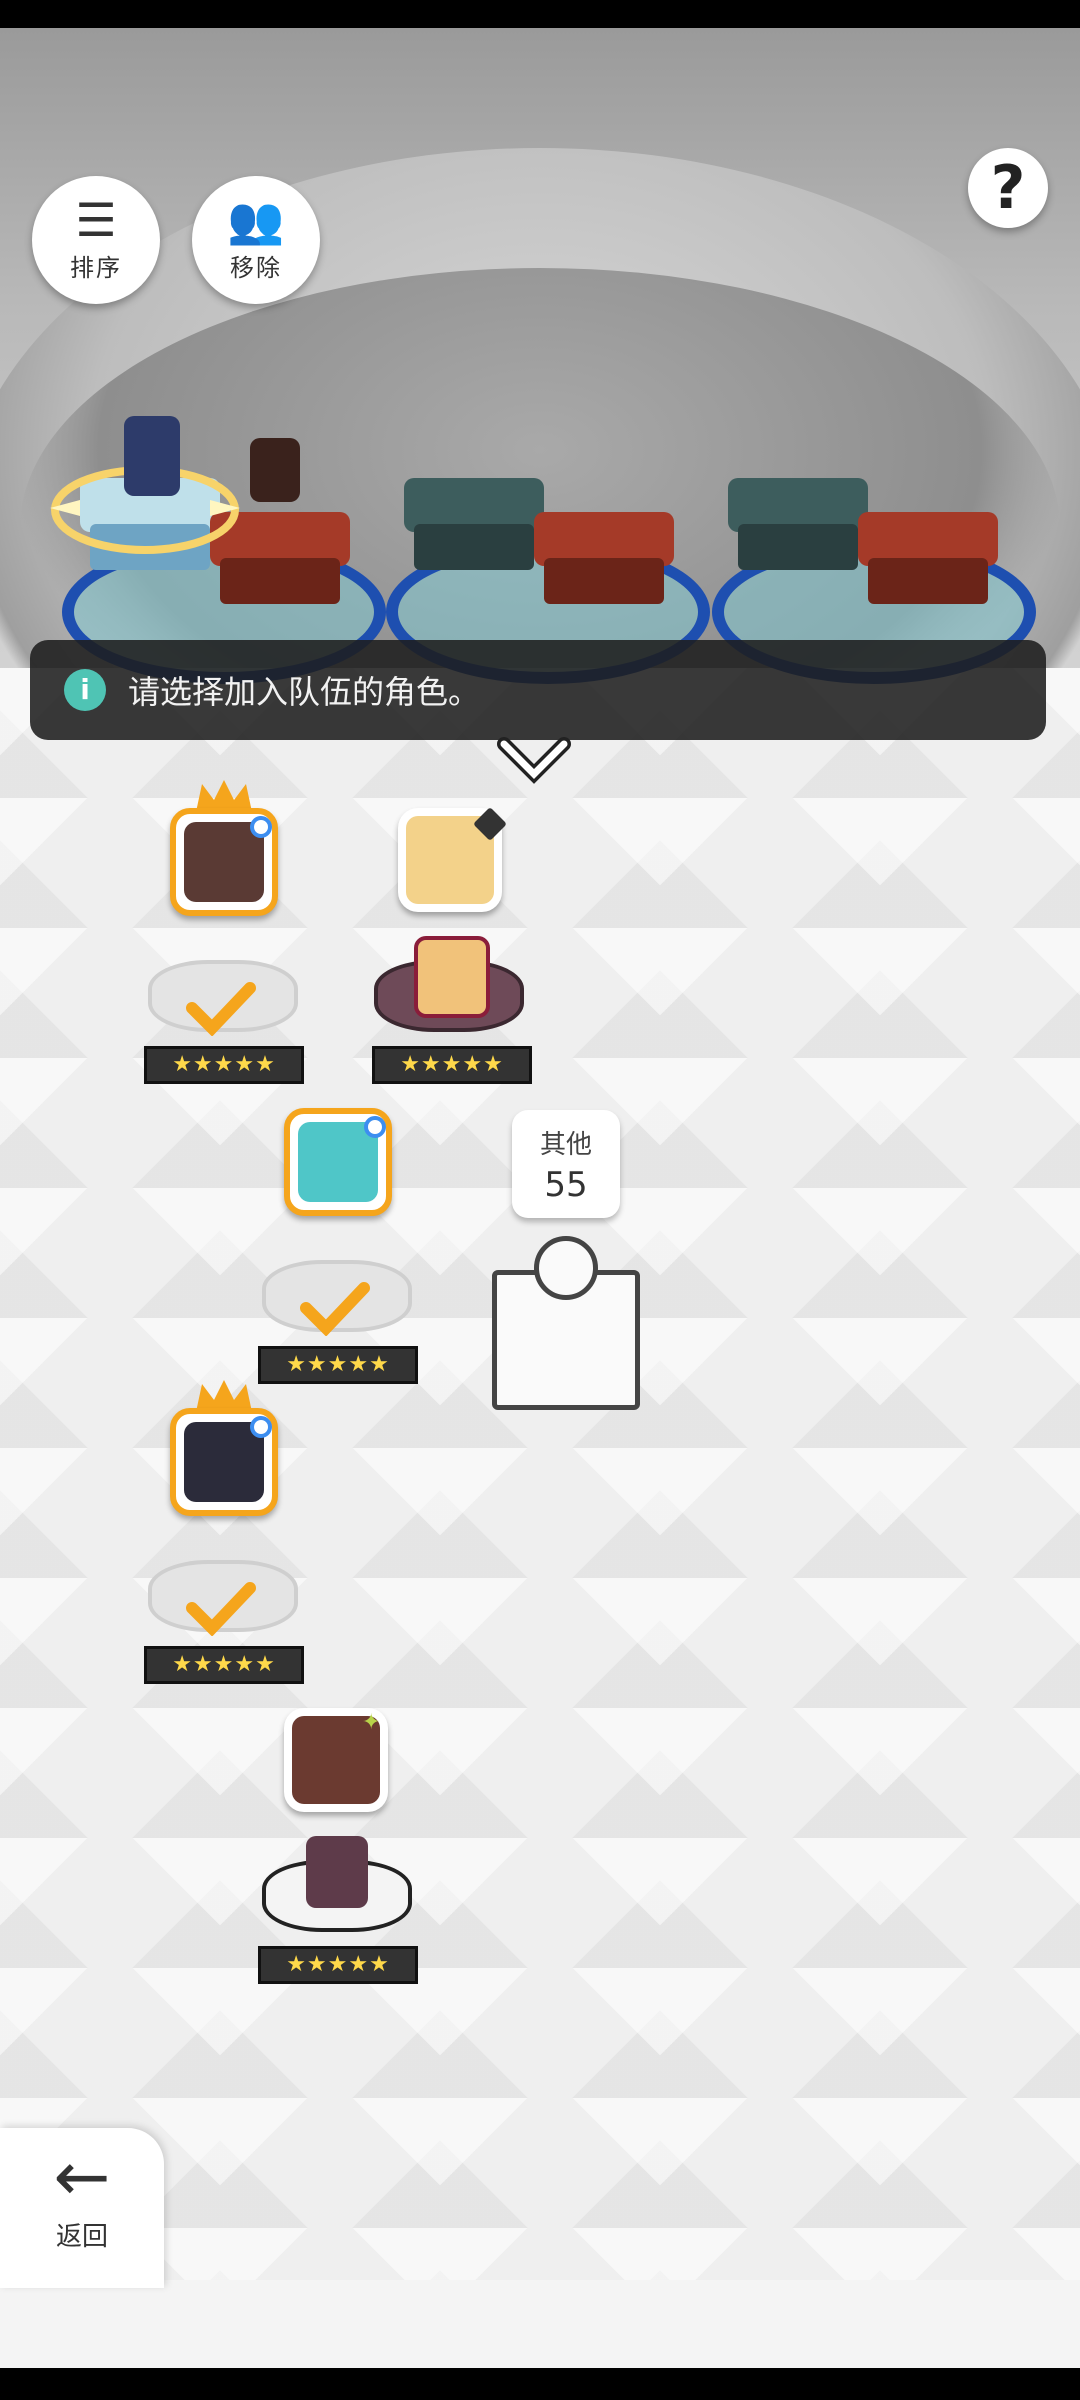 Image resolution: width=1080 pixels, height=2400 pixels. Describe the element at coordinates (538, 690) in the screenshot. I see `hint-banner: i 请选择加入队伍的角色。` at that location.